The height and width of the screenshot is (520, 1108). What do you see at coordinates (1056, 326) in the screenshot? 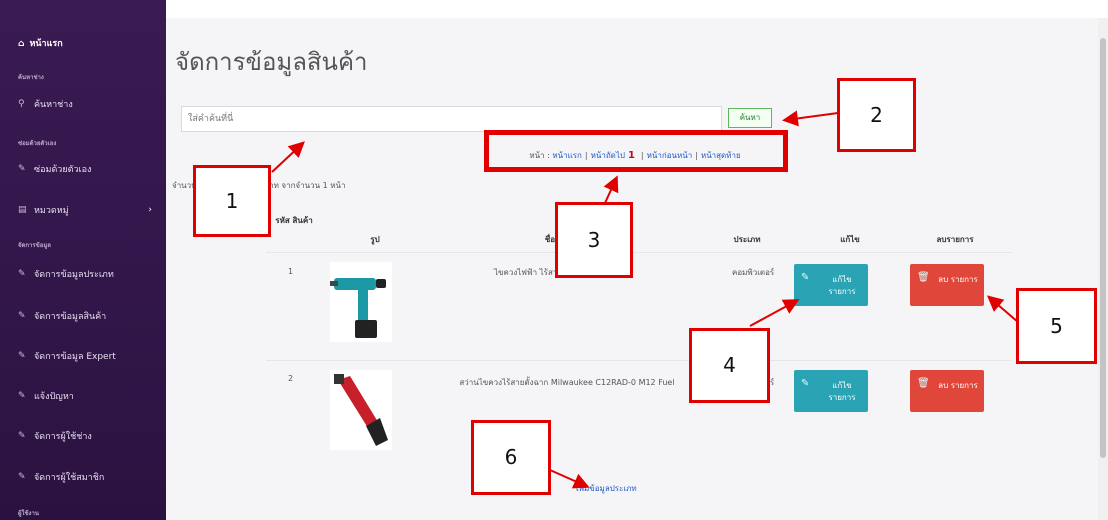
I see `callout-5: 5` at bounding box center [1056, 326].